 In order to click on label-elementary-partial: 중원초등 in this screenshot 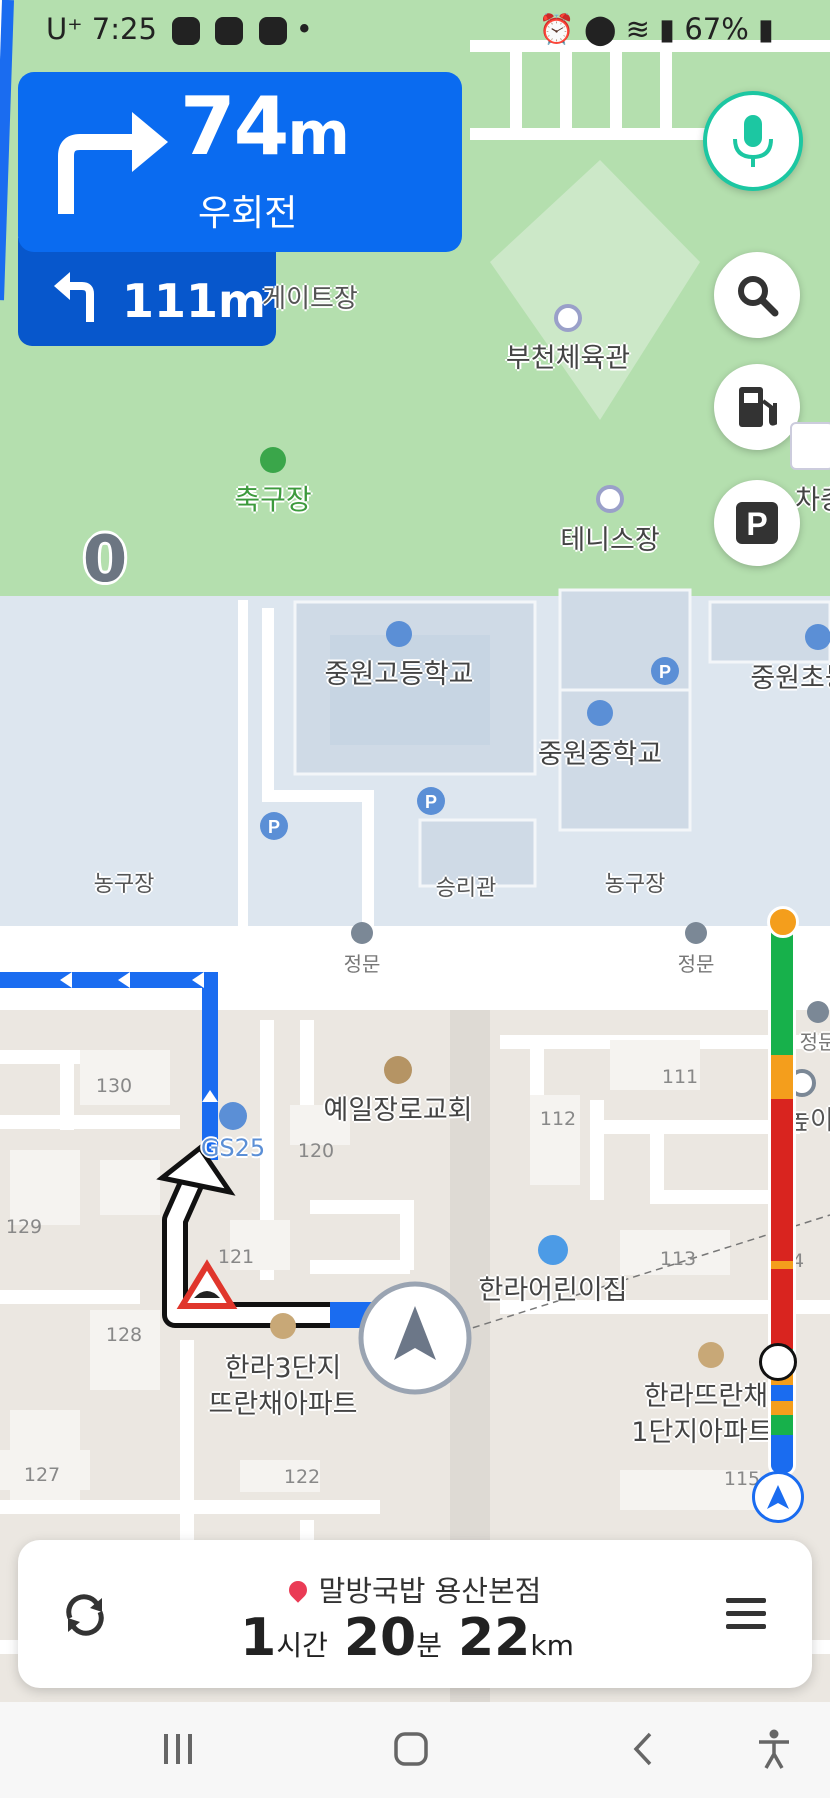, I will do `click(790, 675)`.